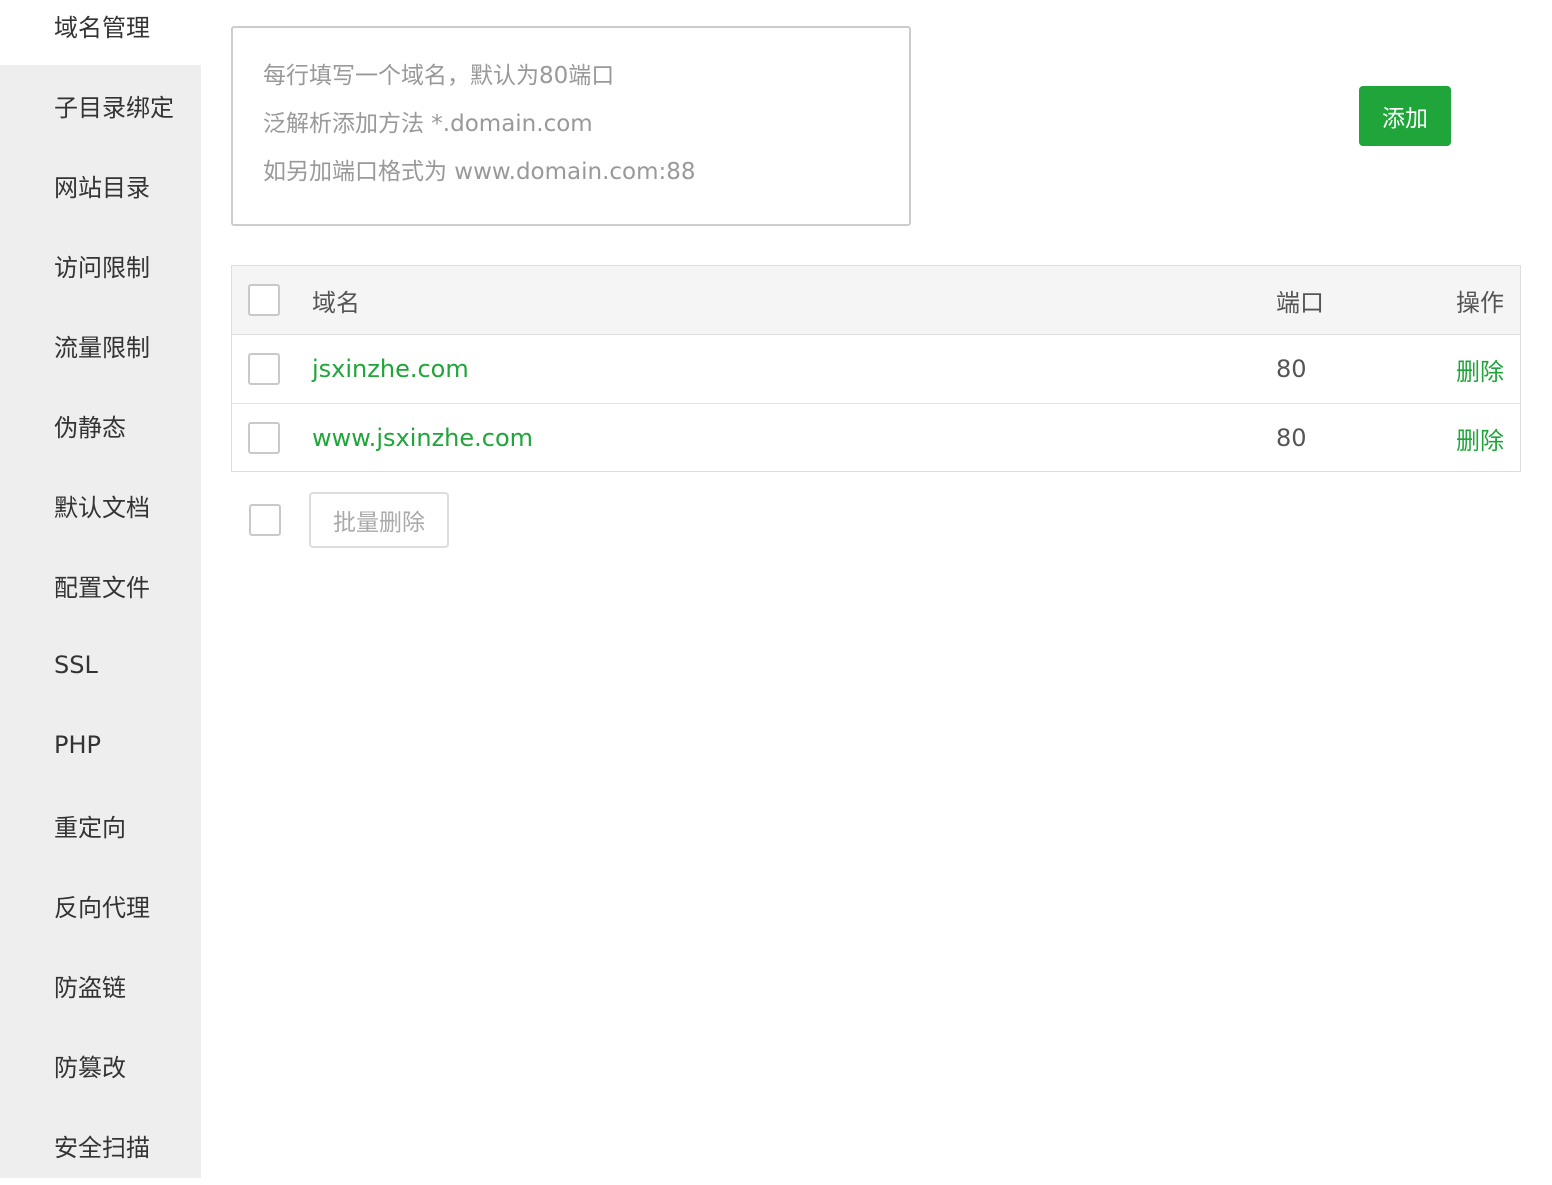 This screenshot has width=1552, height=1185. What do you see at coordinates (100, 425) in the screenshot?
I see `sidebar-item-url-rewrite: 伪静态` at bounding box center [100, 425].